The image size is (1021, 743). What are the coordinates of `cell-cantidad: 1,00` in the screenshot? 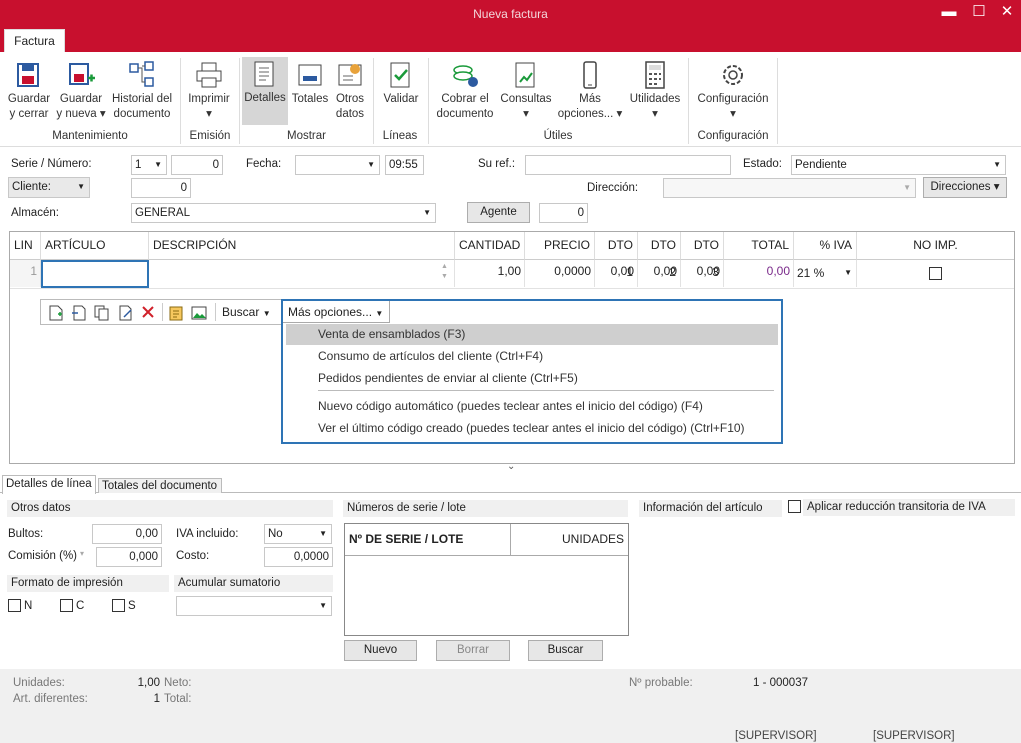 It's located at (490, 273).